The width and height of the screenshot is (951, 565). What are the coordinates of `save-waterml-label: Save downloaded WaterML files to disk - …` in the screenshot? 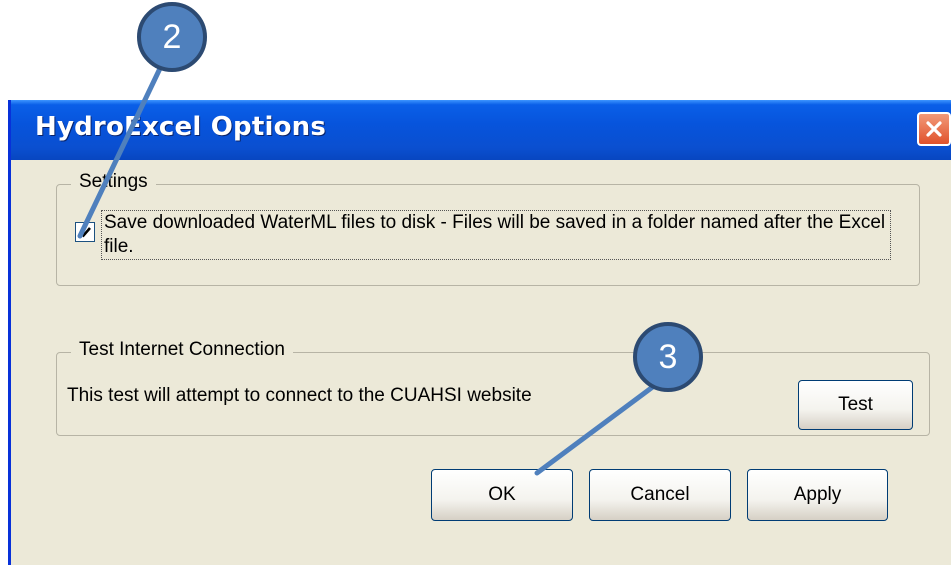 It's located at (496, 235).